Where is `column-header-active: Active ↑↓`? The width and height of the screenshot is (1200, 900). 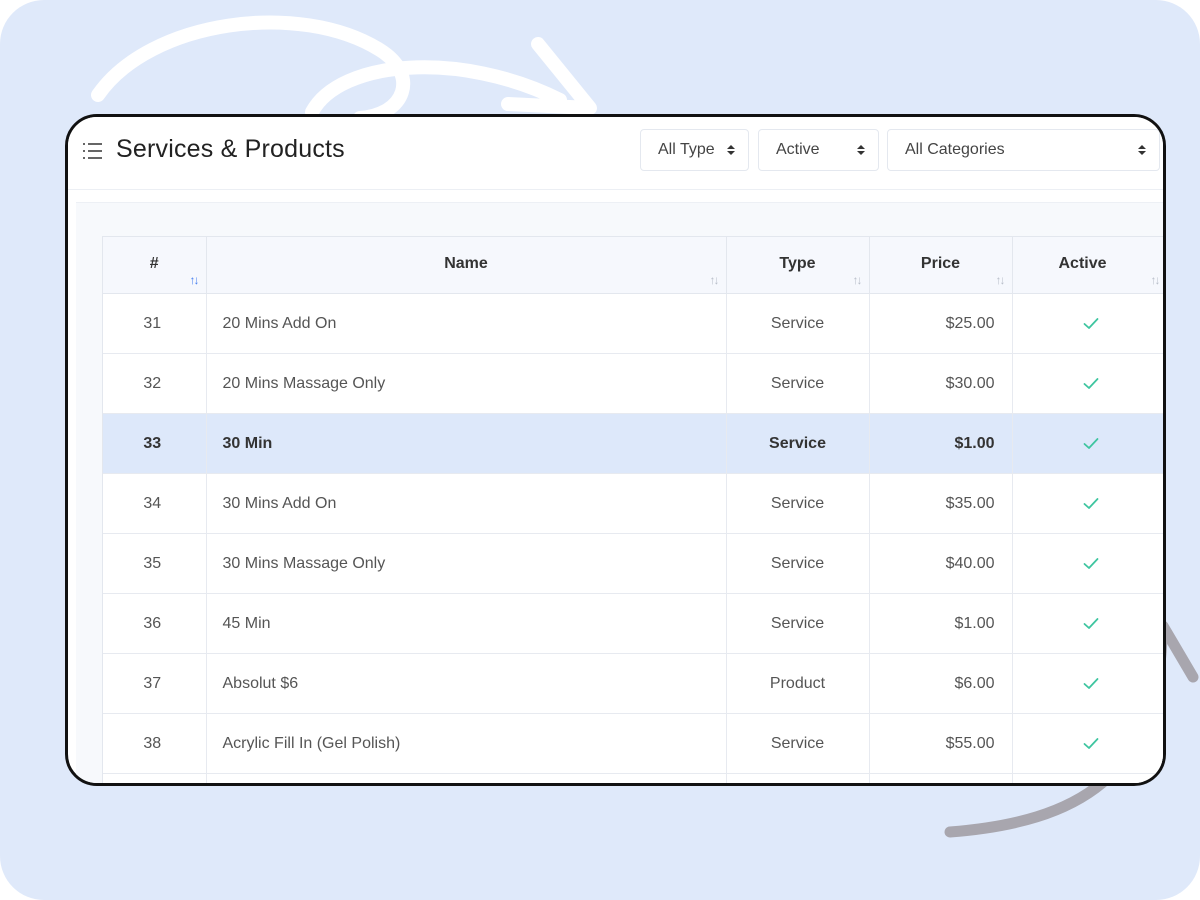 column-header-active: Active ↑↓ is located at coordinates (1087, 265).